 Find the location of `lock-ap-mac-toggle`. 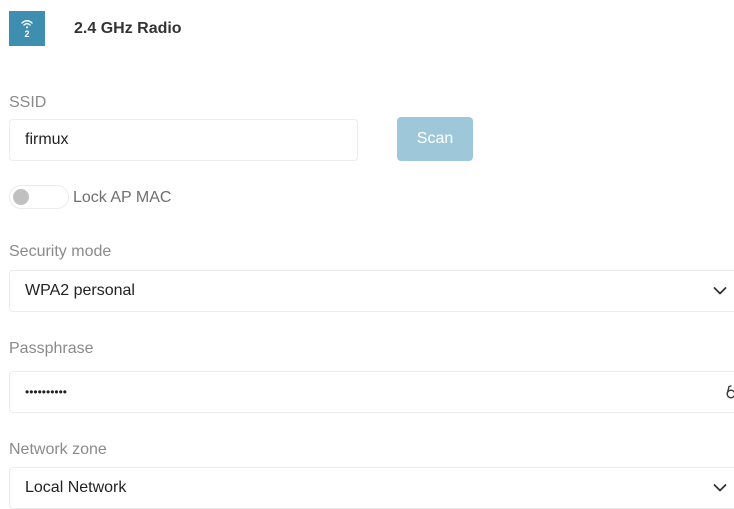

lock-ap-mac-toggle is located at coordinates (39, 197).